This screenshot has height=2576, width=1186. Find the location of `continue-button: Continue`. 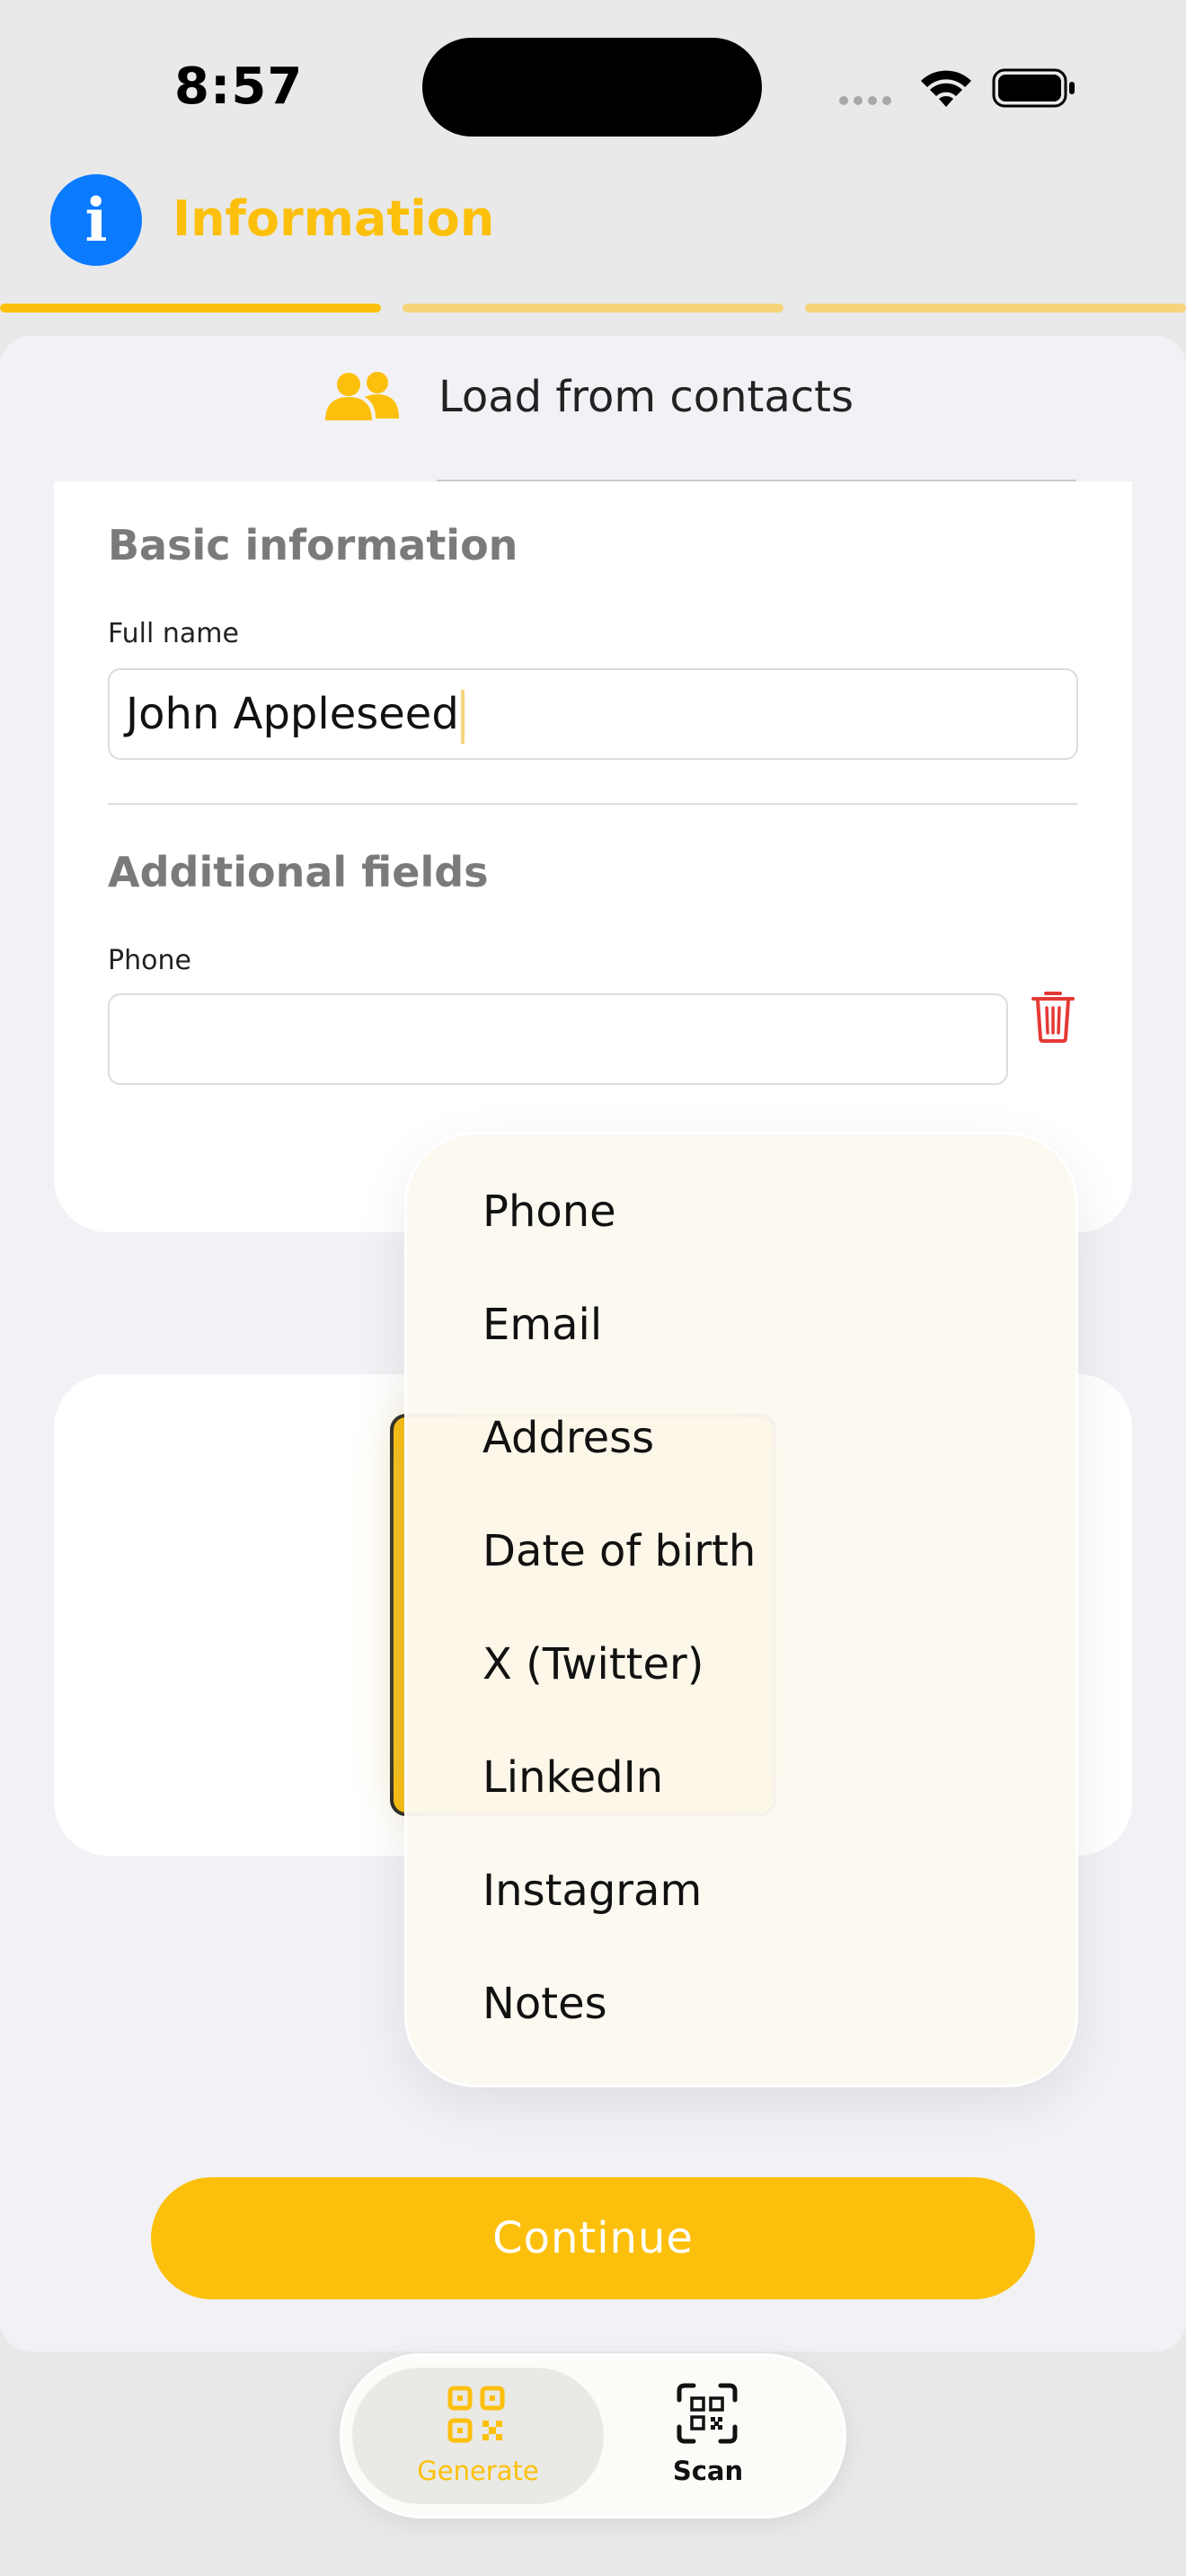

continue-button: Continue is located at coordinates (593, 2238).